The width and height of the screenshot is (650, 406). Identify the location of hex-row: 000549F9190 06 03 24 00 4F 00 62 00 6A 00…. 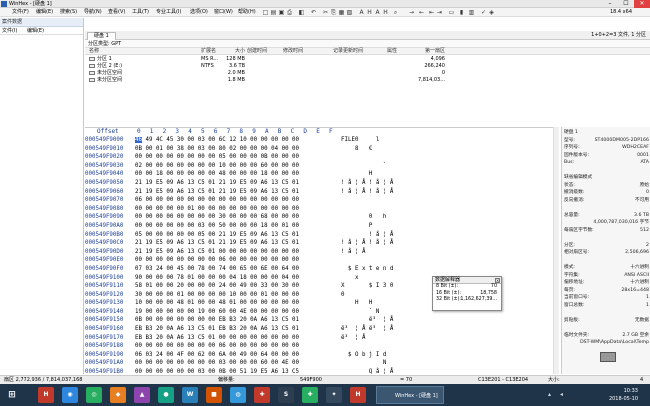
(321, 355).